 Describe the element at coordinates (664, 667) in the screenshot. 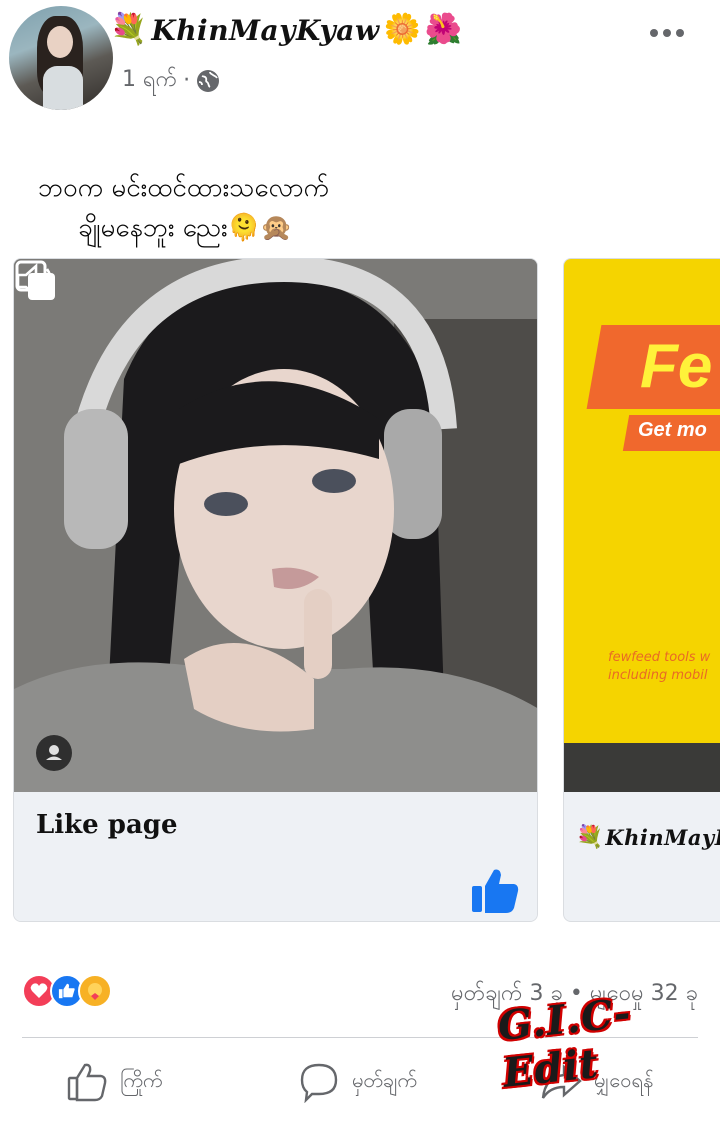

I see `card2-description: fewfeed tools w including mobil` at that location.